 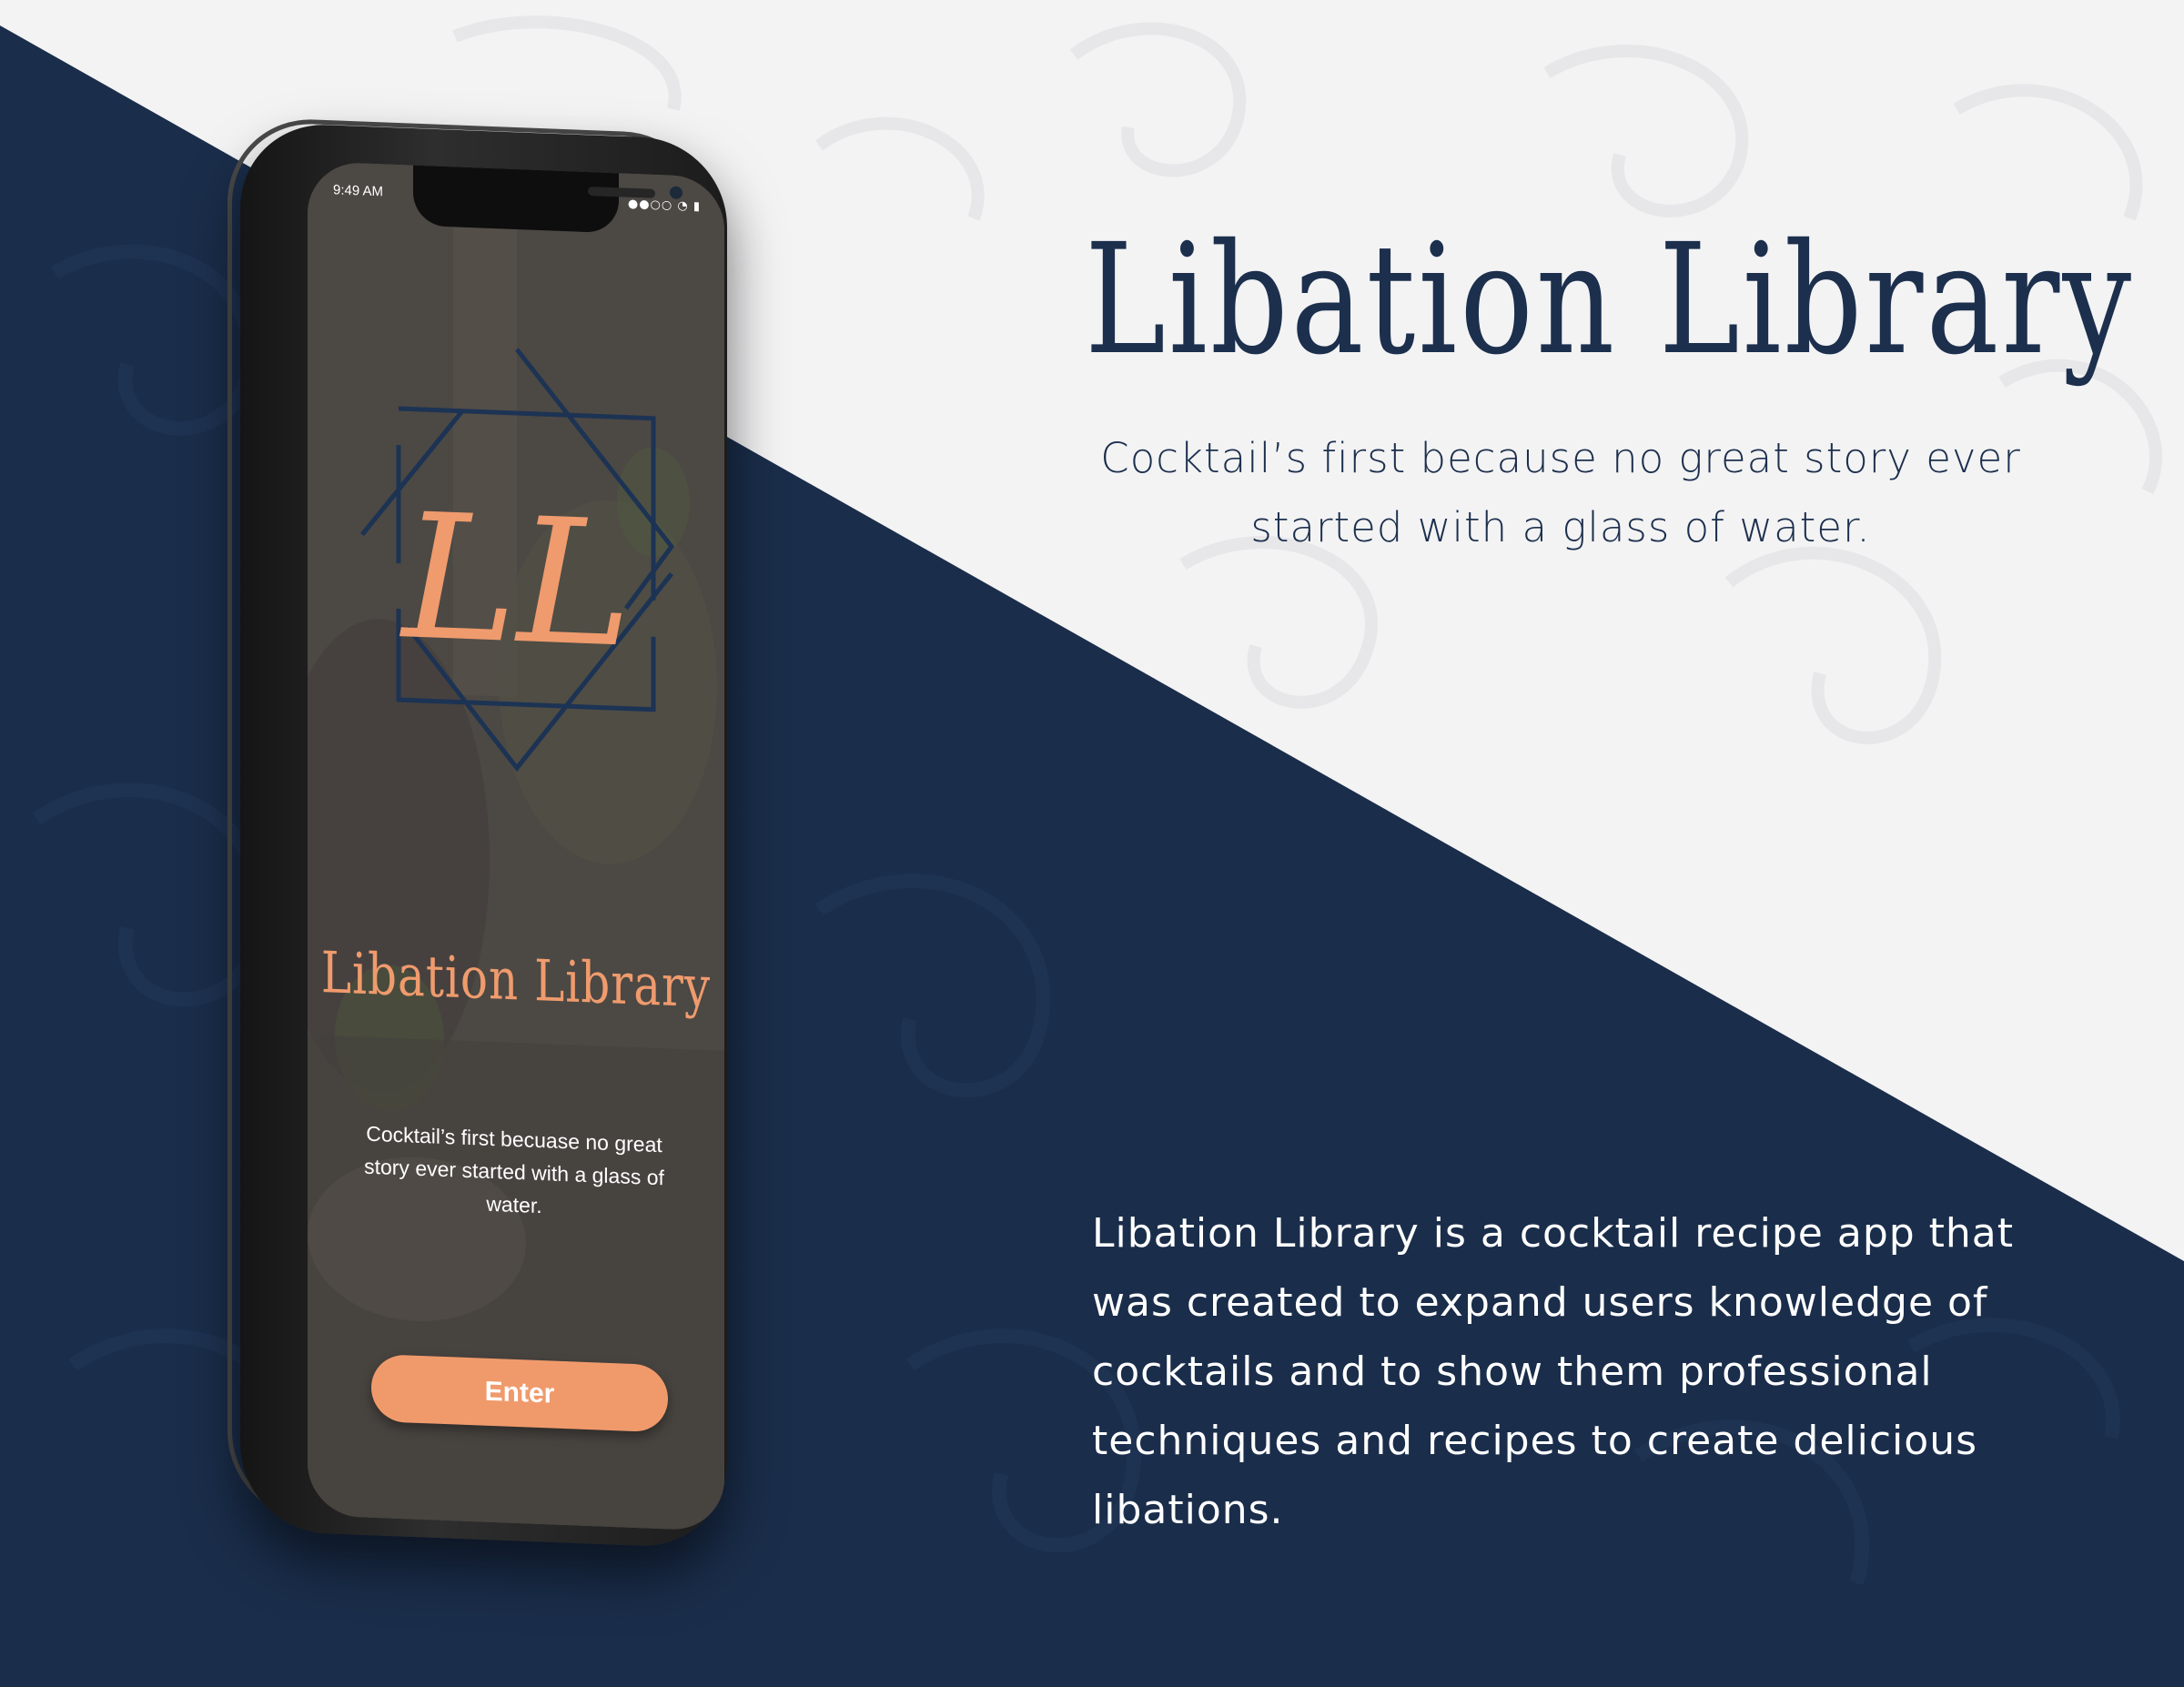 I want to click on phone-notch, so click(x=547, y=197).